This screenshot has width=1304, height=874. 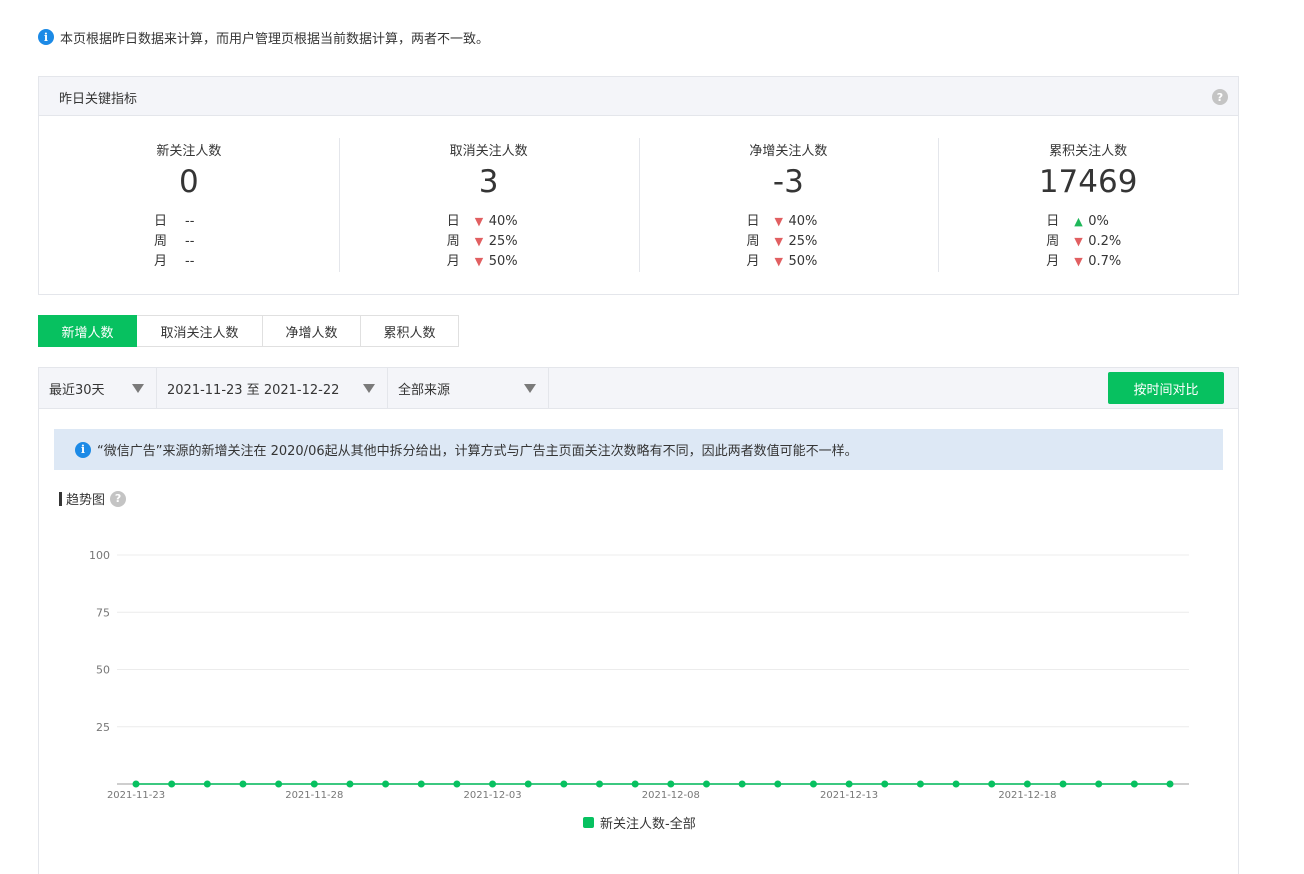 I want to click on kpi-label: 累积关注人数, so click(x=1088, y=151).